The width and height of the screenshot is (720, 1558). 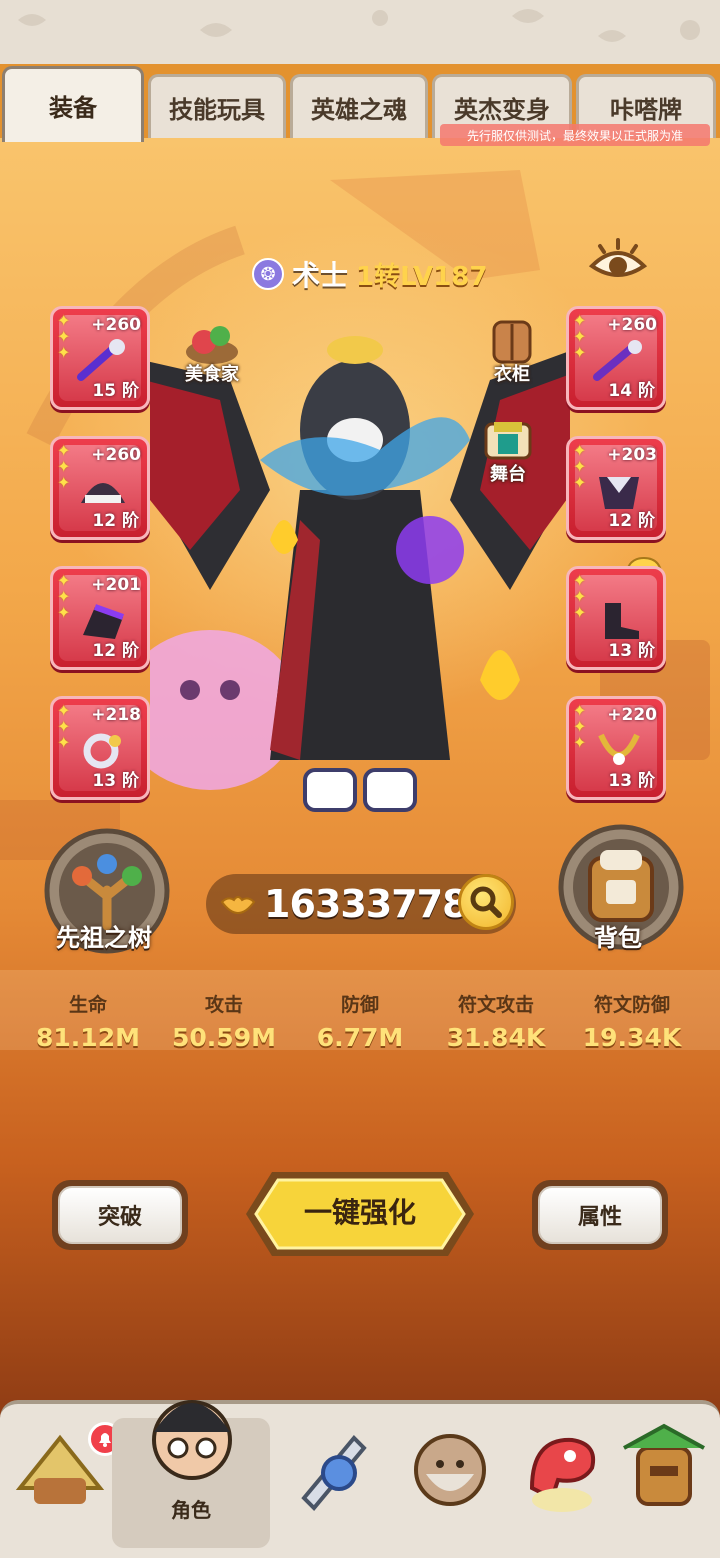 What do you see at coordinates (450, 1470) in the screenshot?
I see `elder-icon` at bounding box center [450, 1470].